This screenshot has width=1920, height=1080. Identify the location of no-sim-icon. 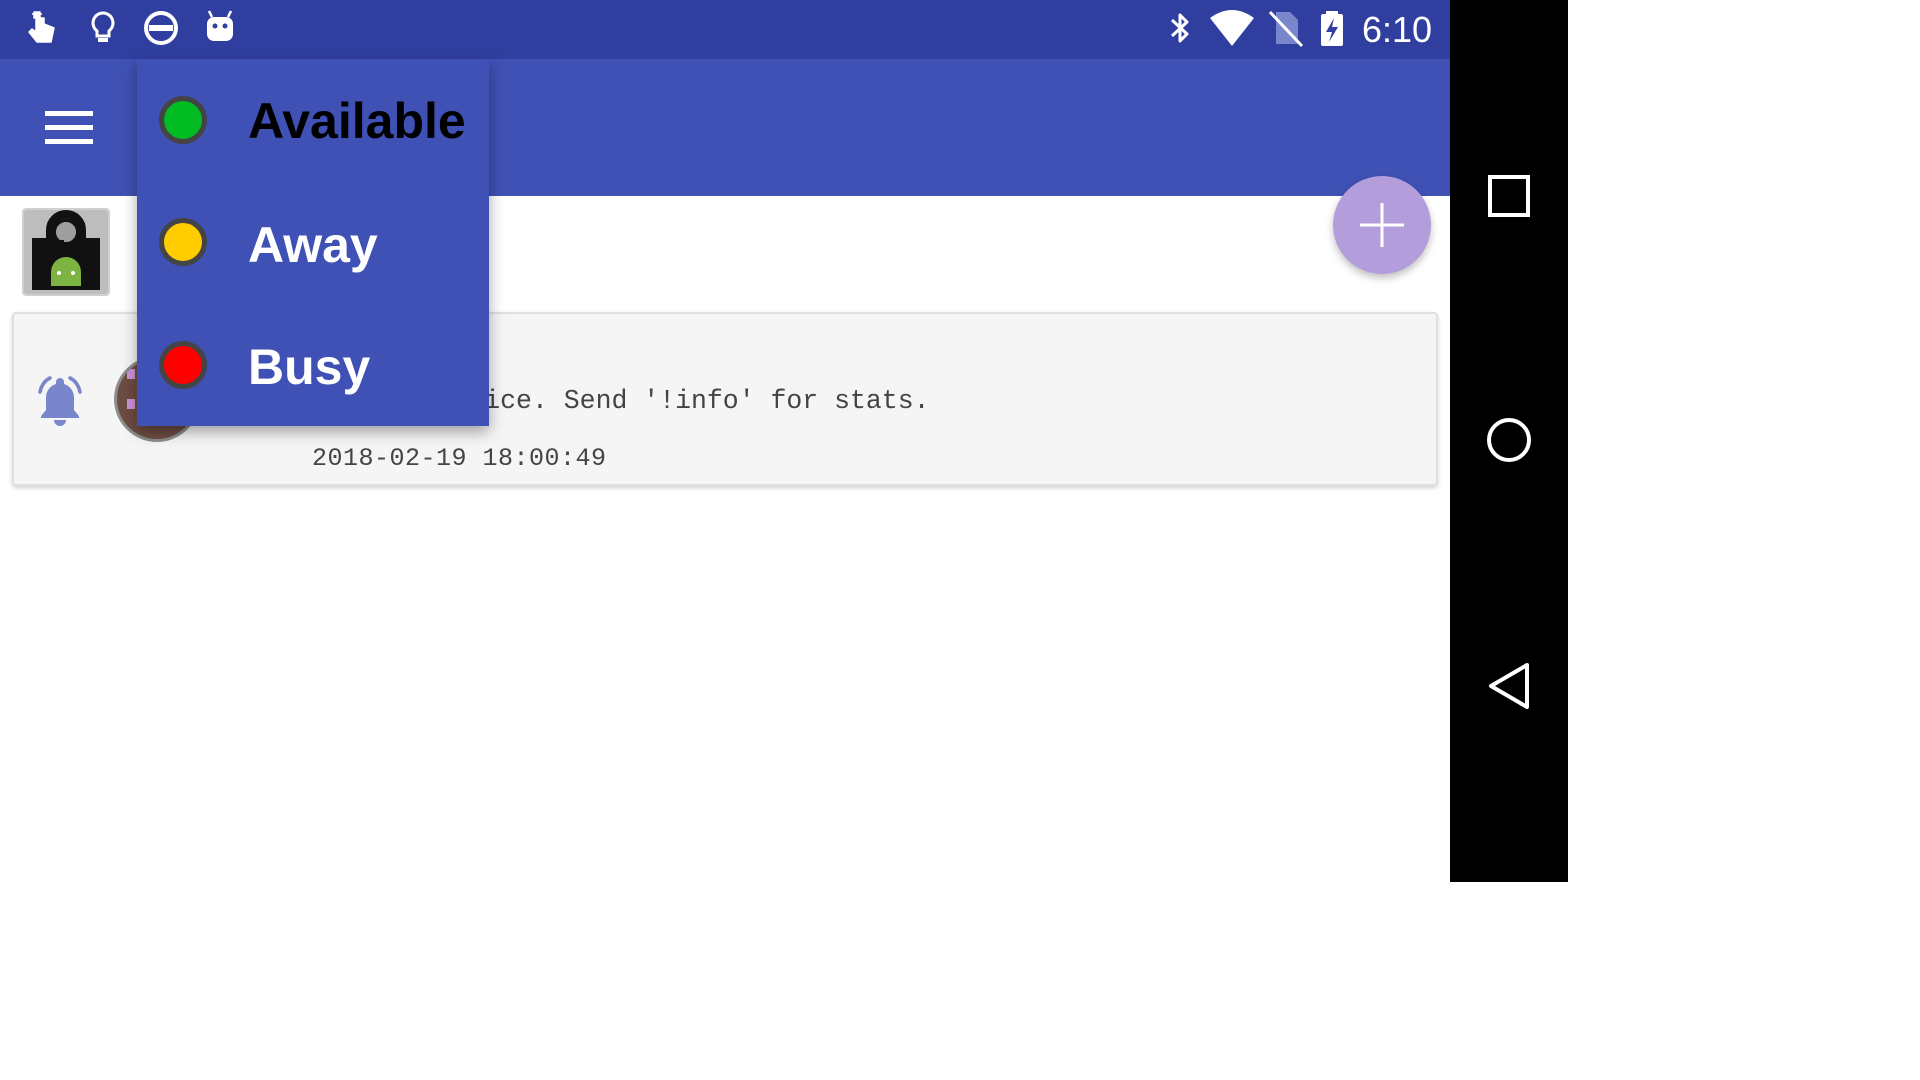
(1286, 29).